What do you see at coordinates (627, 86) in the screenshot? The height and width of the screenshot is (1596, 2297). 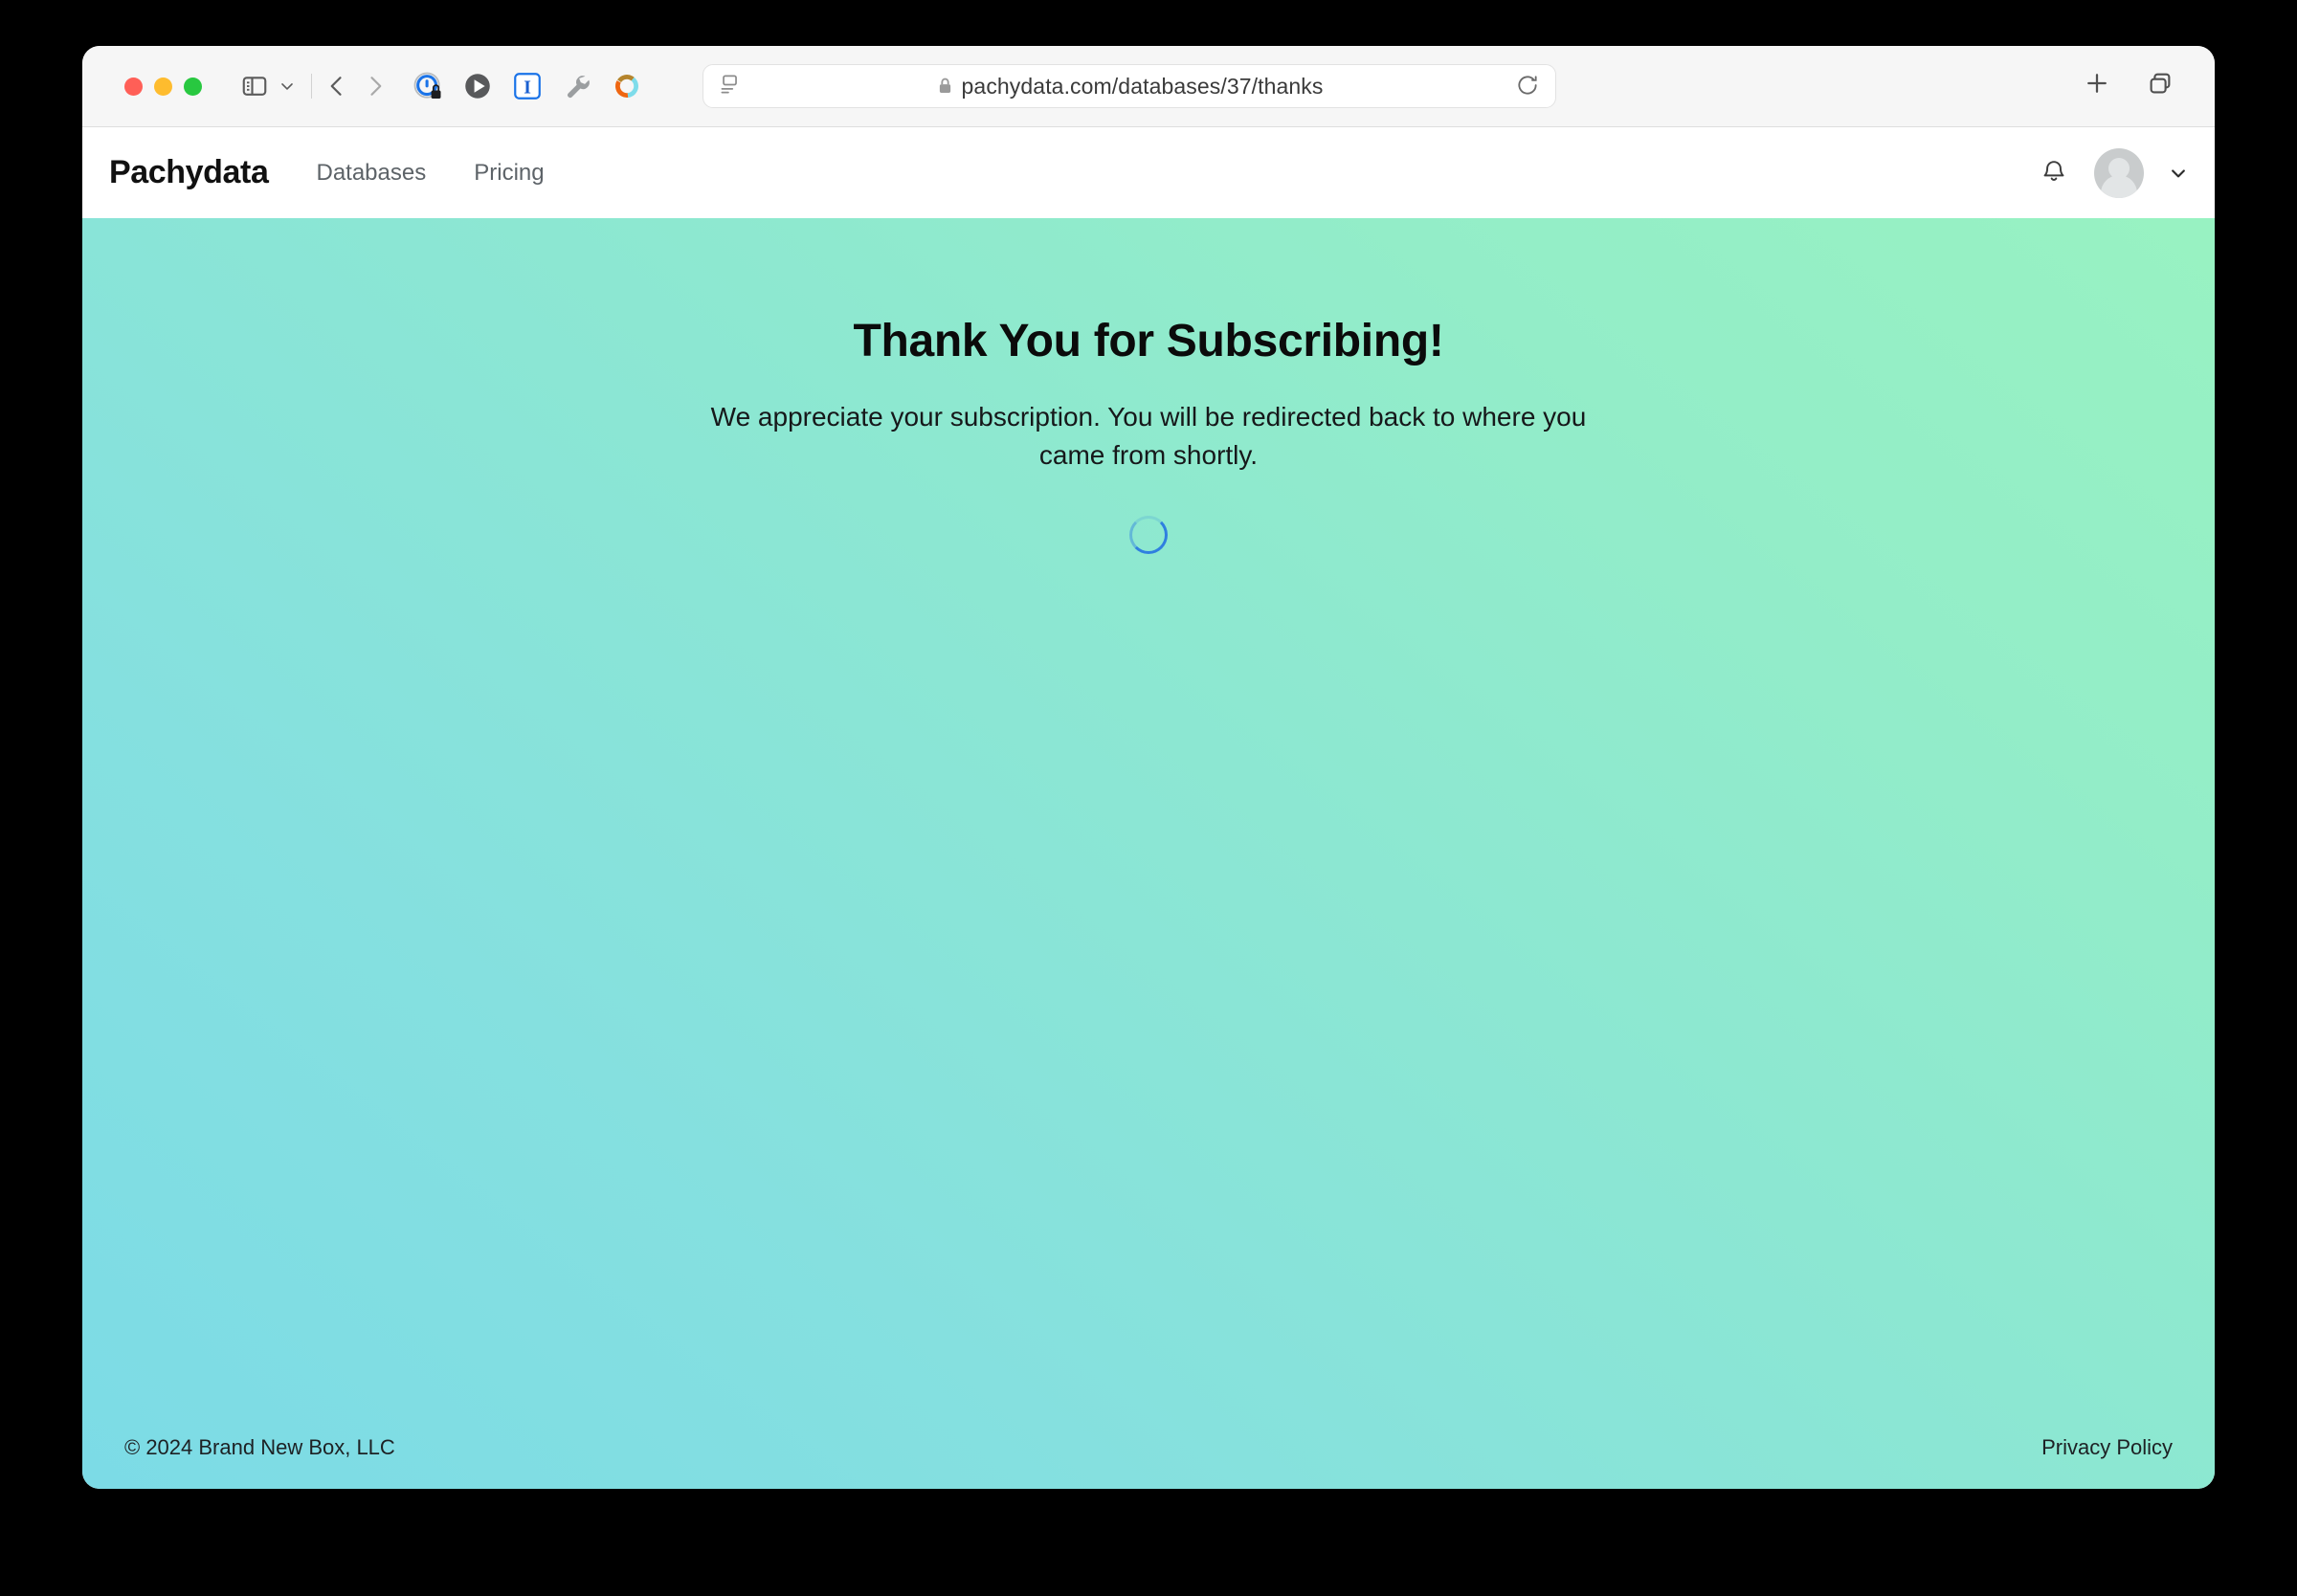 I see `donut-ring-extension-icon` at bounding box center [627, 86].